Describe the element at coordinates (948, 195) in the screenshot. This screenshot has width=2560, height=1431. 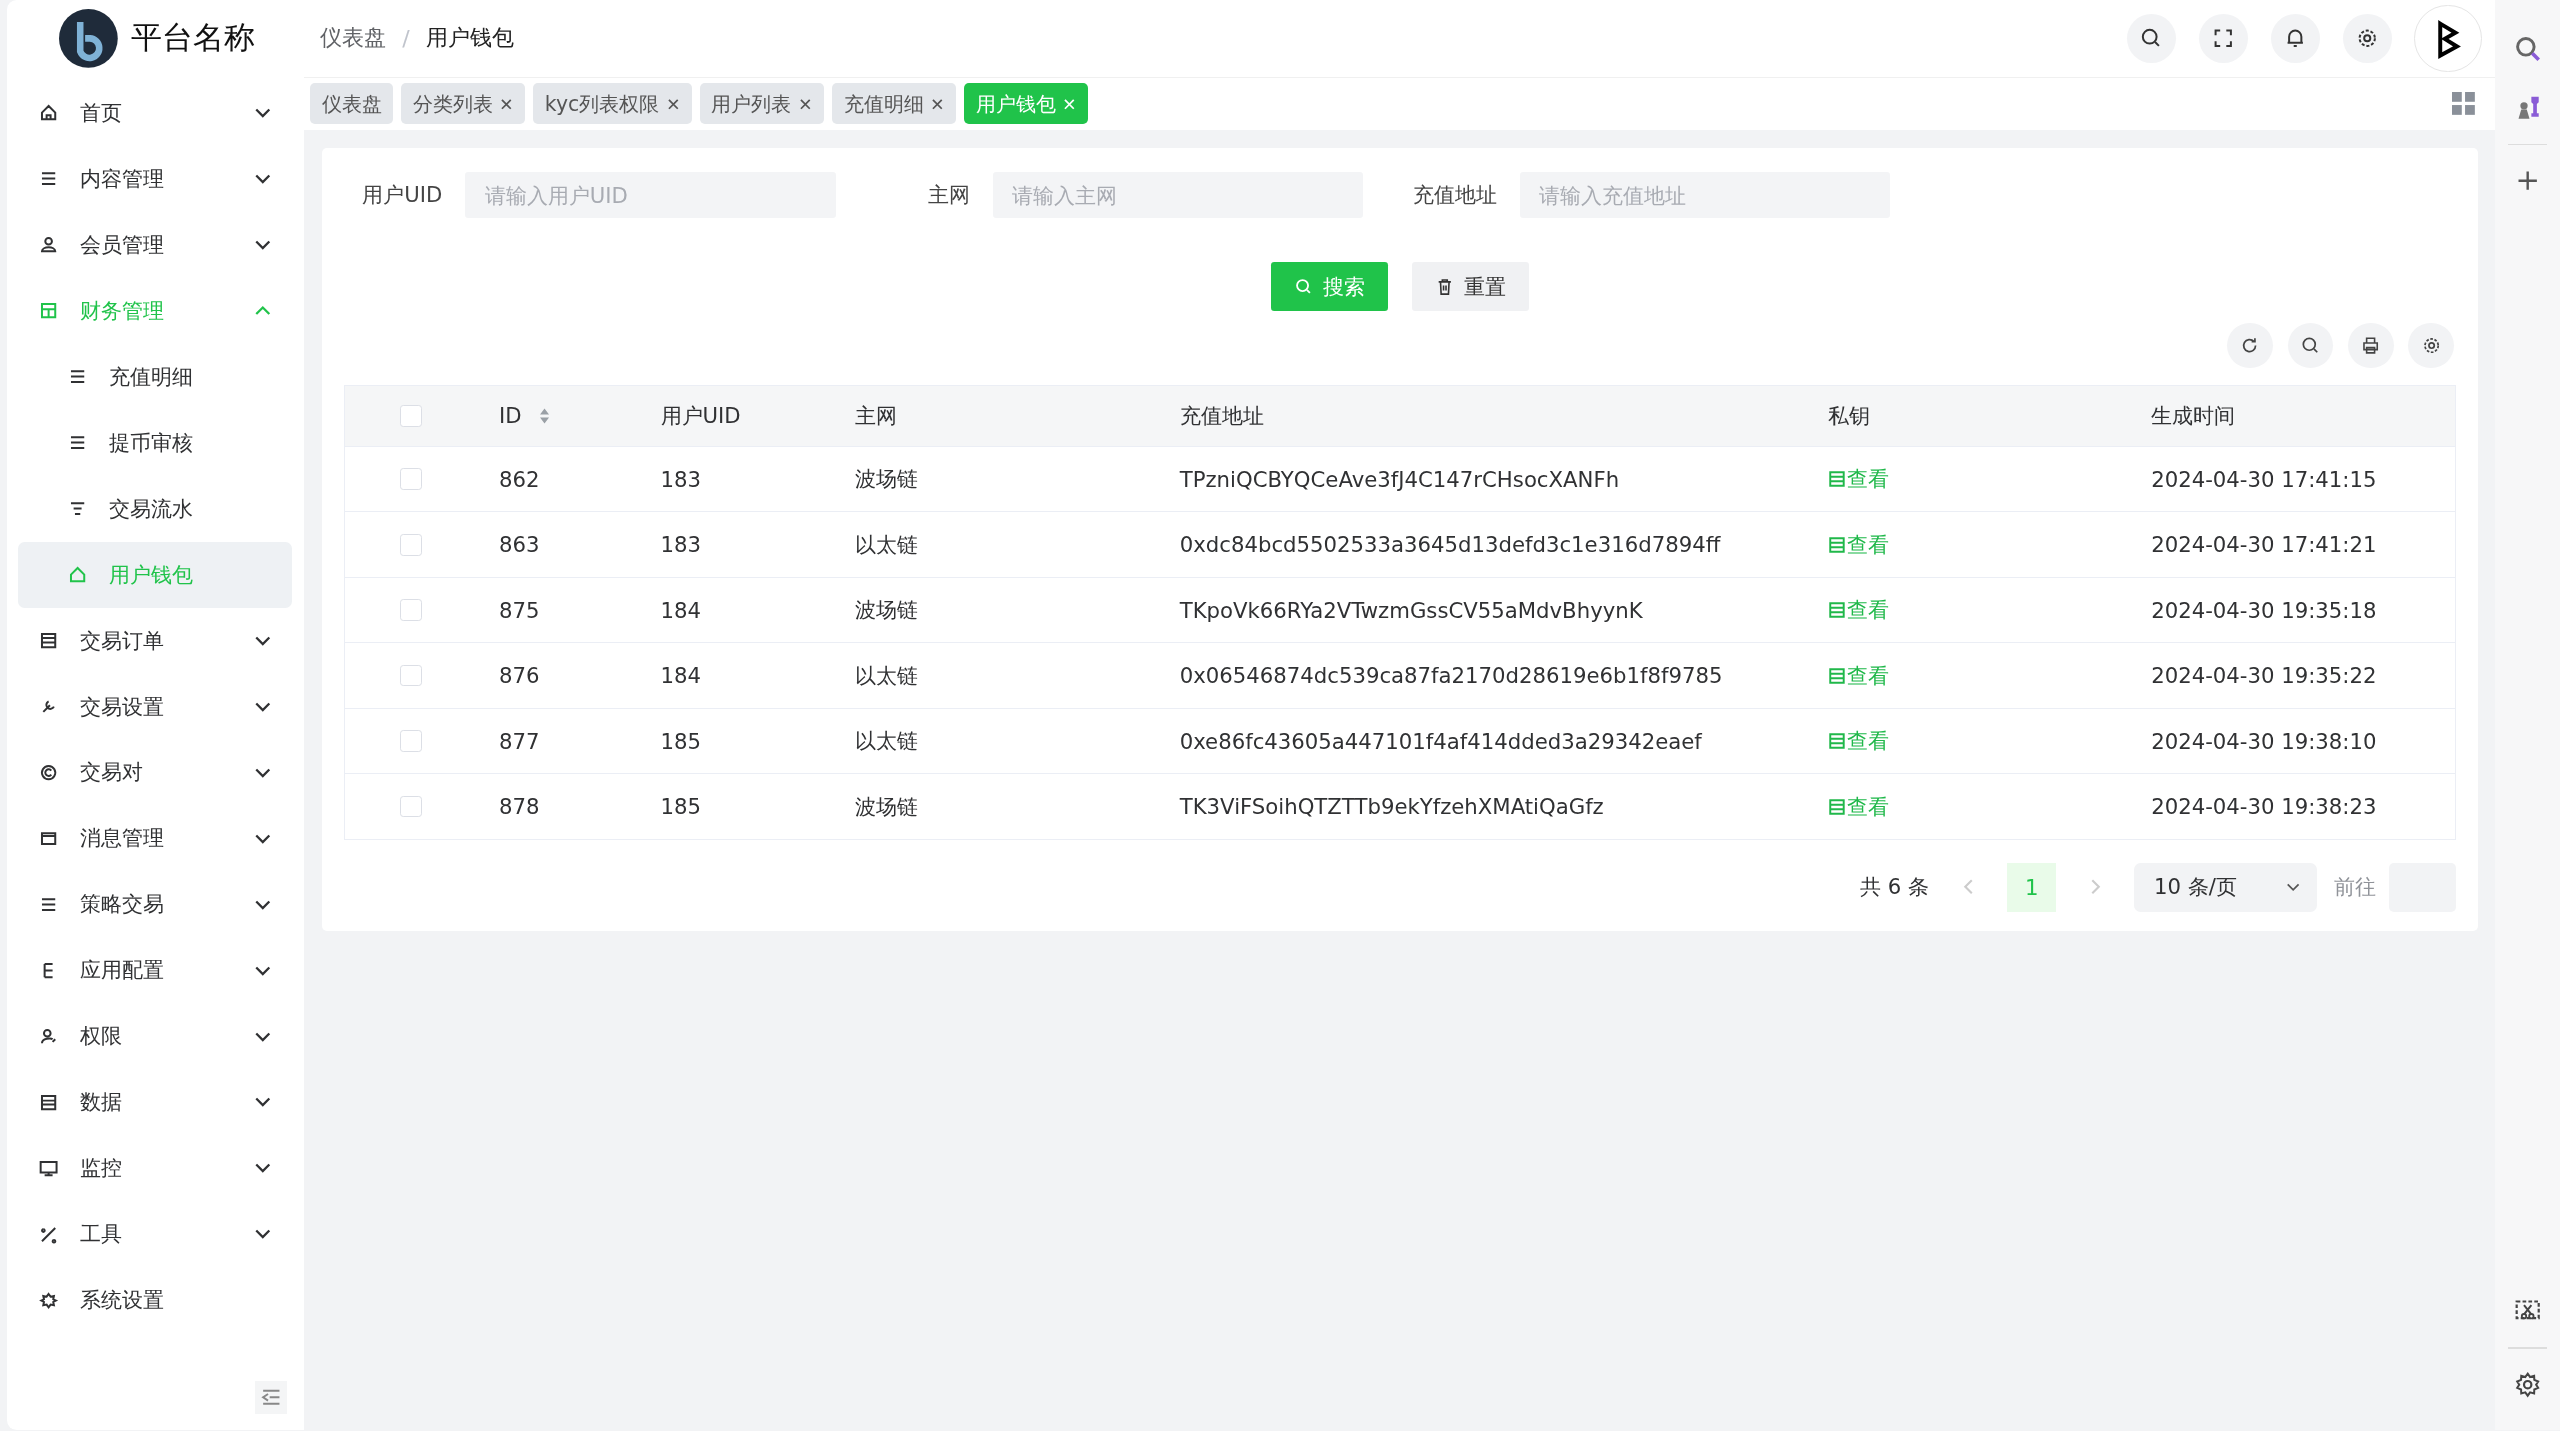
I see `field-label: 主网` at that location.